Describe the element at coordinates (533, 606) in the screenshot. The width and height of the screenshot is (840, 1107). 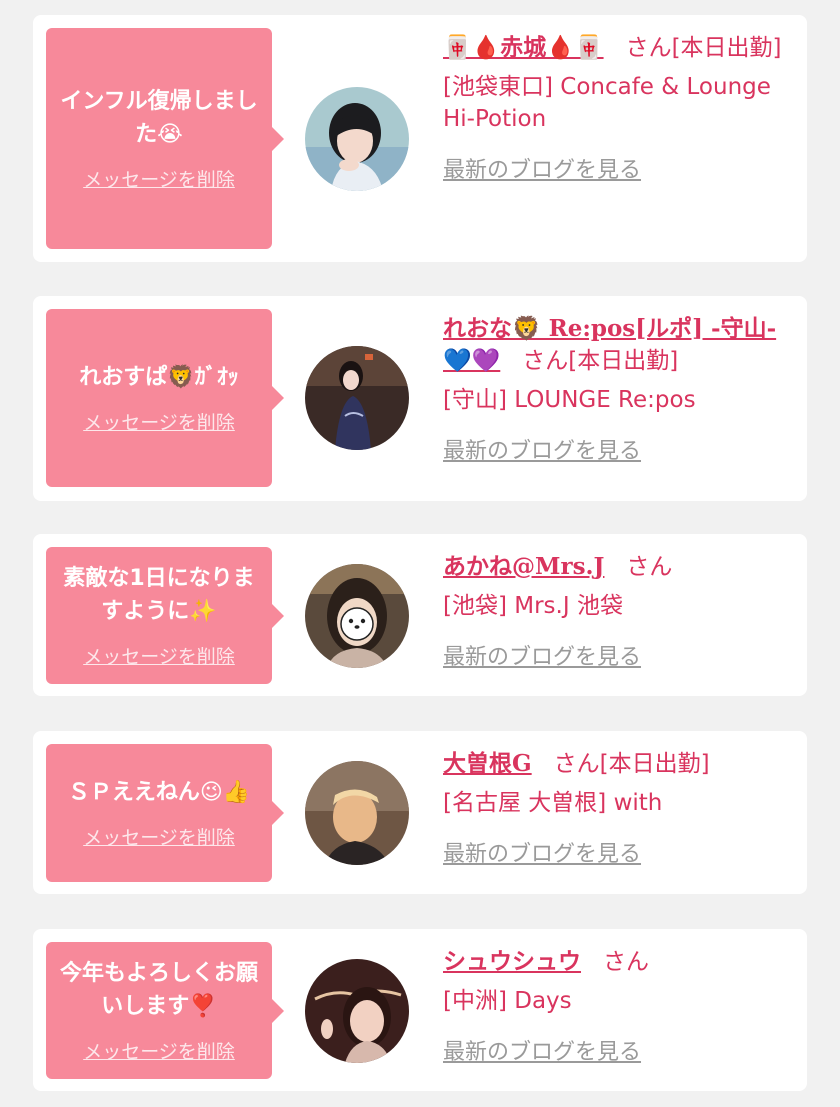
I see `shop-label: [池袋] Mrs.J 池袋` at that location.